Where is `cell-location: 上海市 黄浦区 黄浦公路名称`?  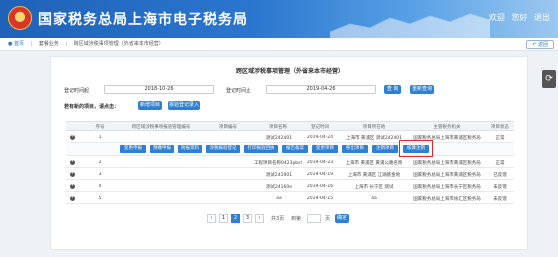
cell-location: 上海市 黄浦区 黄浦公路名称 is located at coordinates (374, 163).